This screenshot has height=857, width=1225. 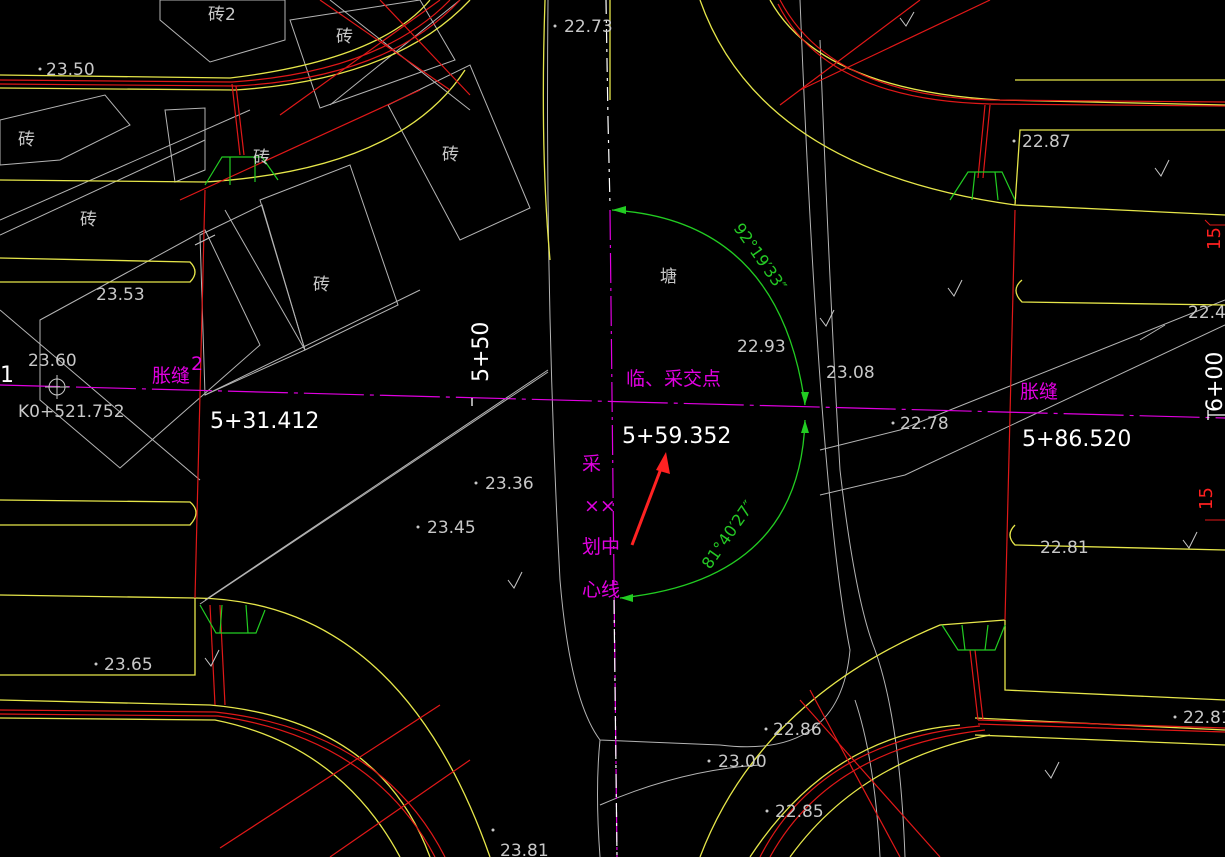 I want to click on station-left-label: 5+31.412, so click(x=264, y=421).